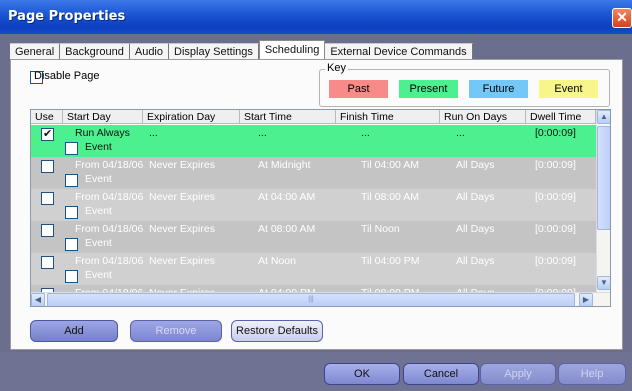 This screenshot has height=391, width=632. What do you see at coordinates (428, 89) in the screenshot?
I see `key-present: Present` at bounding box center [428, 89].